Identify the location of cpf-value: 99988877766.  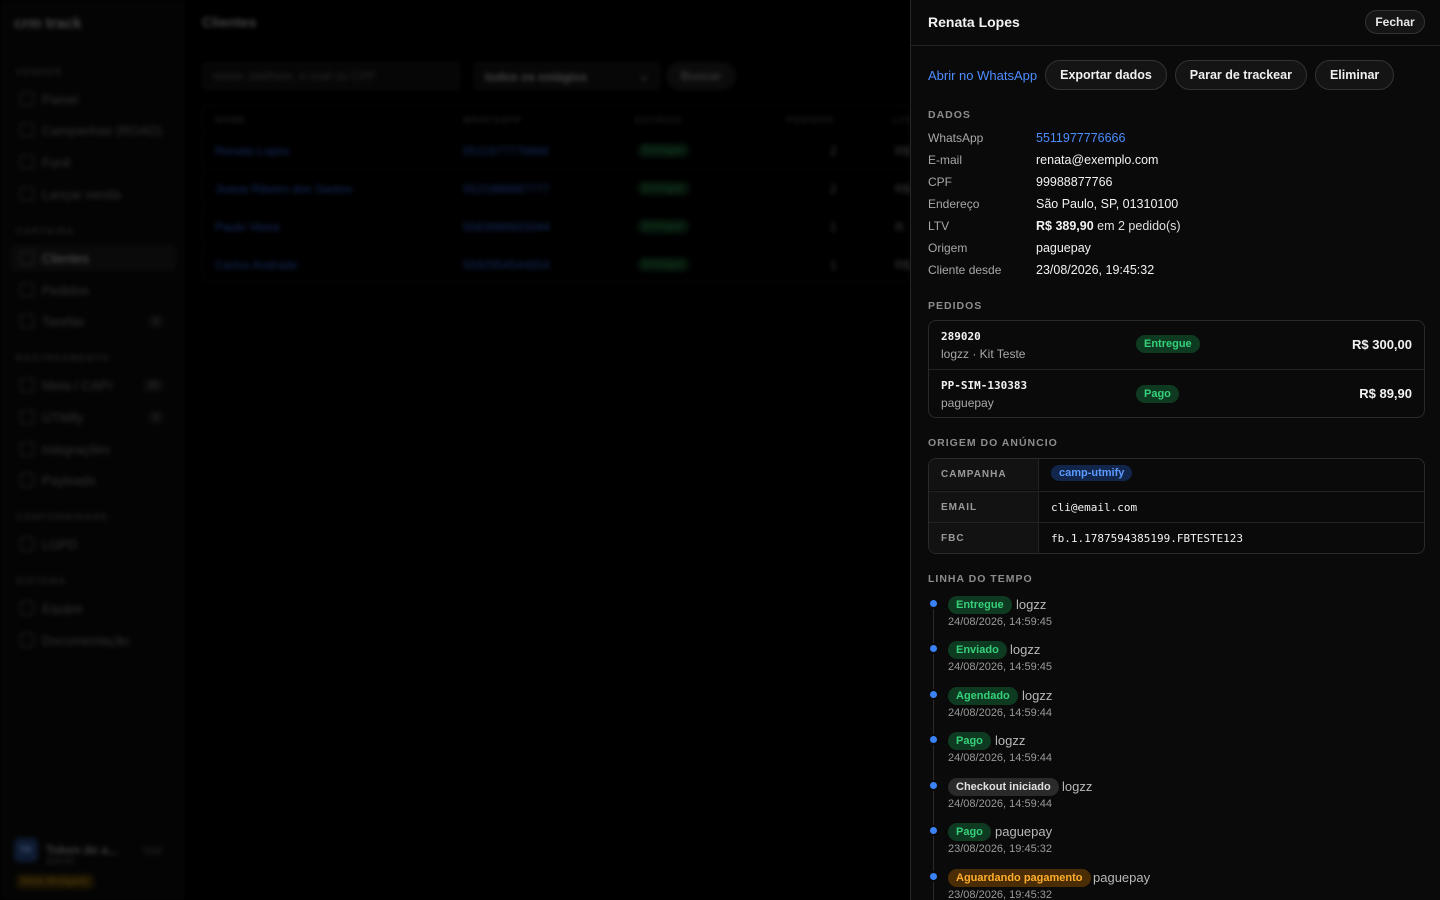
(1074, 182).